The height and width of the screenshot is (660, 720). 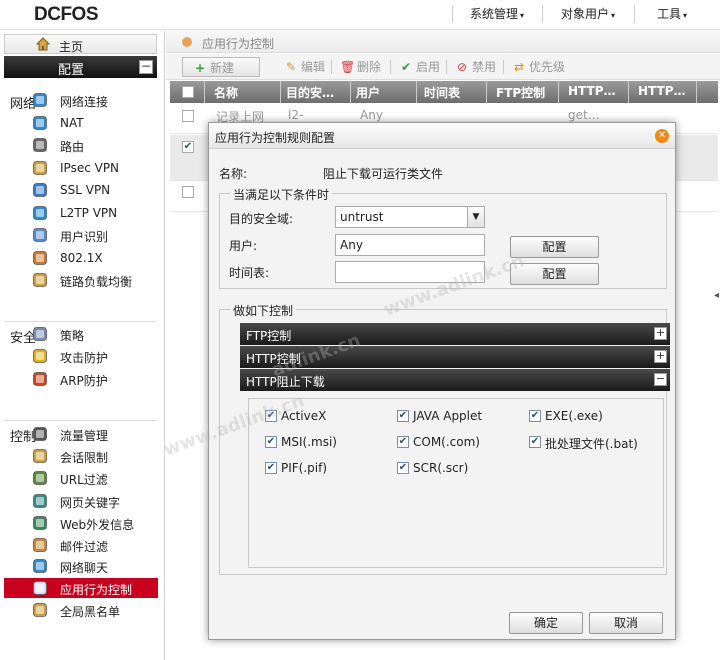 What do you see at coordinates (89, 213) in the screenshot?
I see `sidebar-item-label: L2TP VPN` at bounding box center [89, 213].